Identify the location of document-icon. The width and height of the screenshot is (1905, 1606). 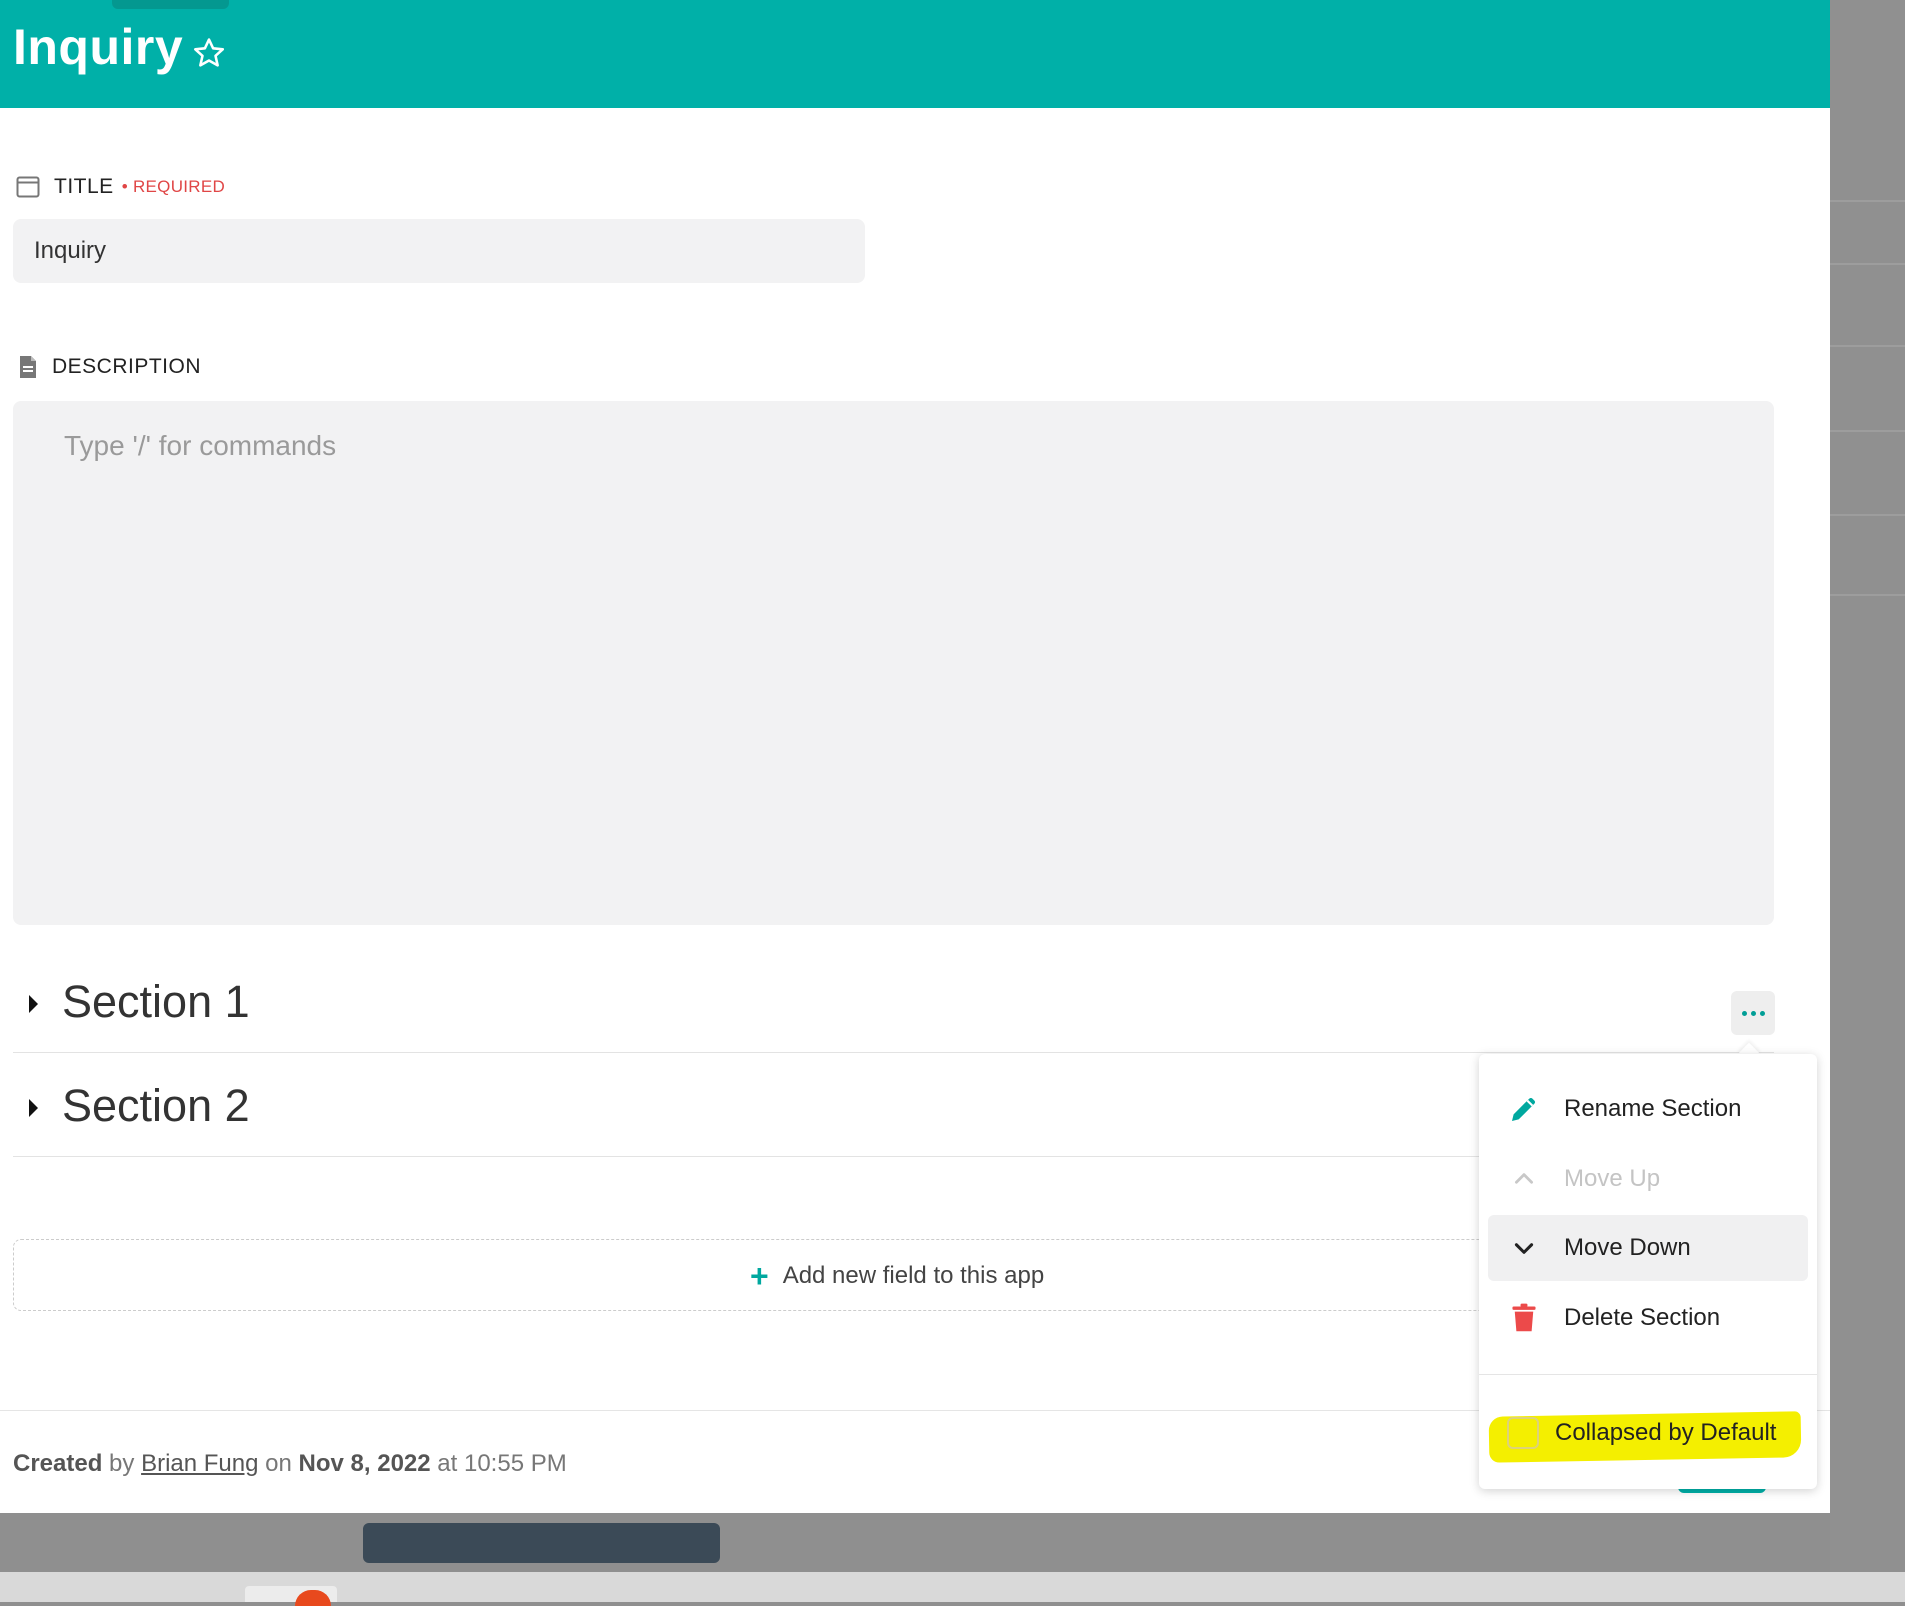
(28, 367).